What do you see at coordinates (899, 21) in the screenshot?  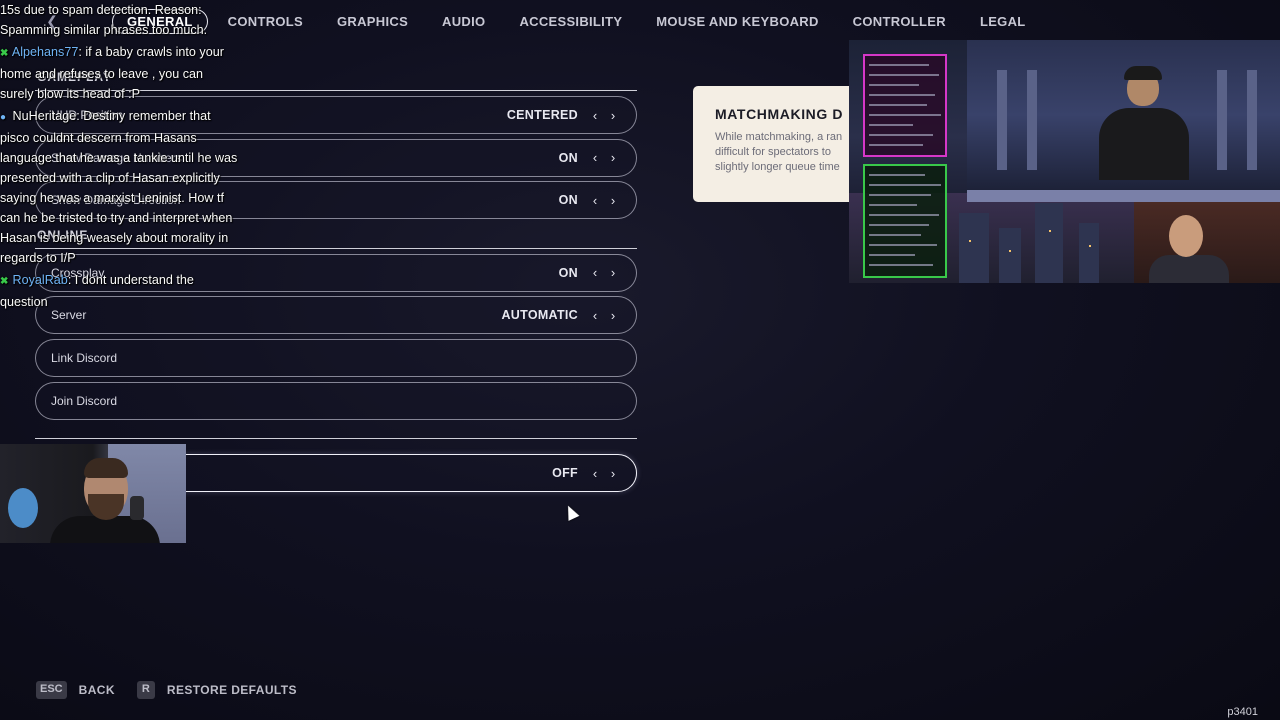 I see `tab-controller: CONTROLLER` at bounding box center [899, 21].